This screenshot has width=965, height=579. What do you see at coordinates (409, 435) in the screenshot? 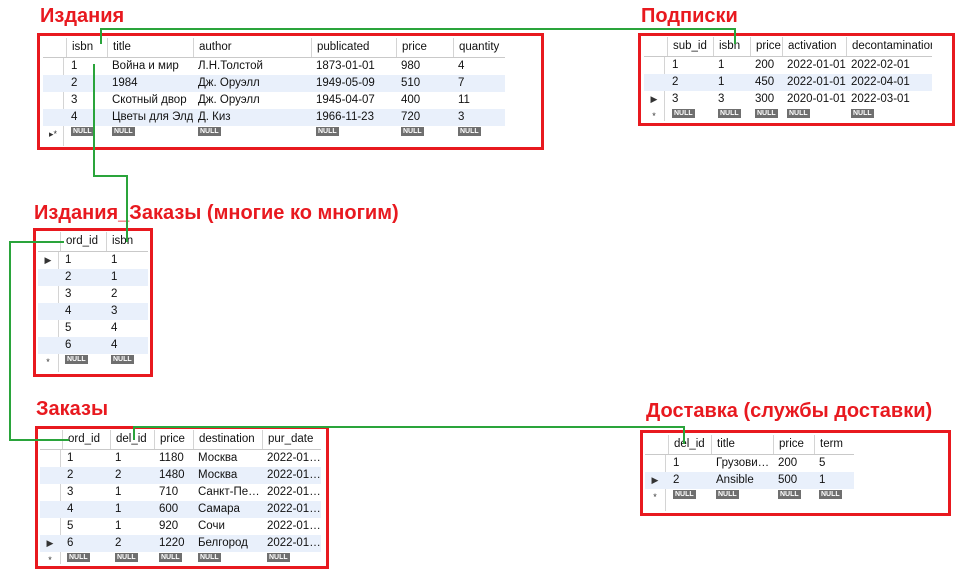
I see `link-orders-delivery` at bounding box center [409, 435].